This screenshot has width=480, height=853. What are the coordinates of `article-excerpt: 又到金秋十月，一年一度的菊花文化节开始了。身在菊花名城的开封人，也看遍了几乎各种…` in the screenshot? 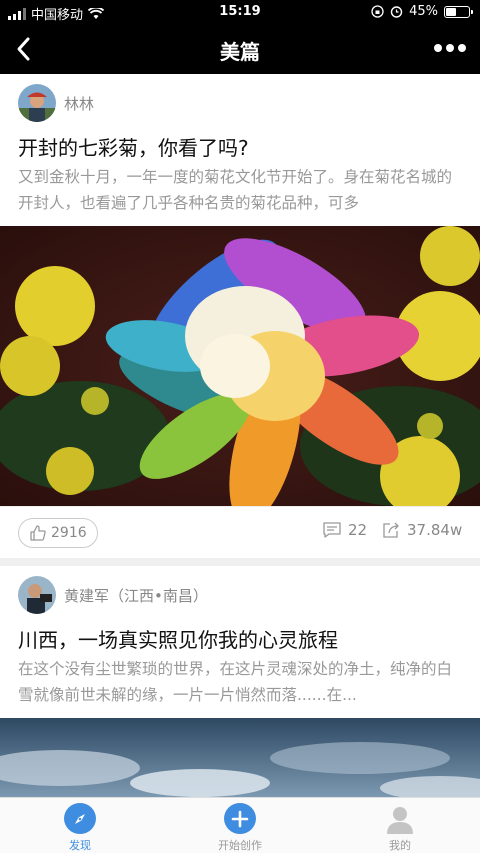 It's located at (240, 190).